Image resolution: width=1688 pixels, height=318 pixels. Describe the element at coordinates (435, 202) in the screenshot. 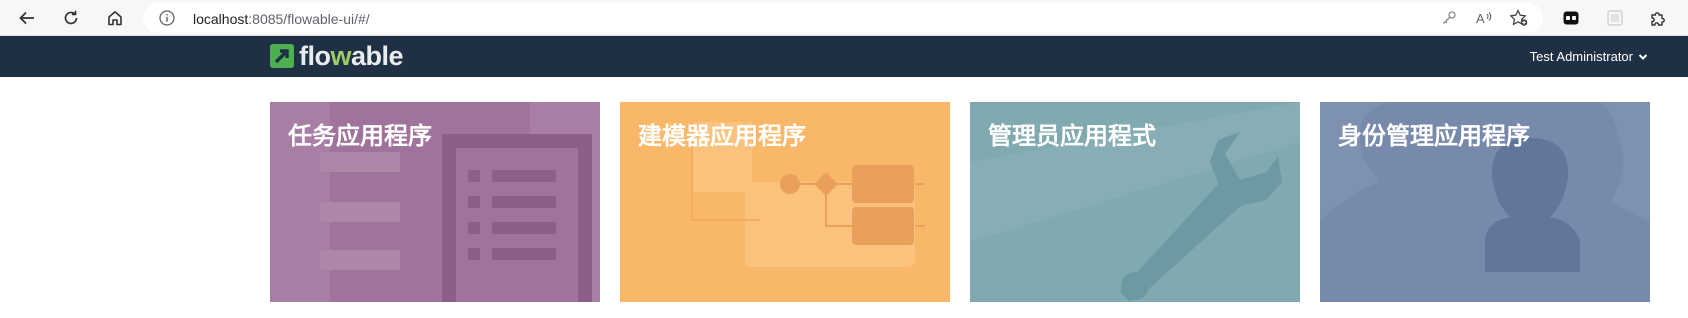

I see `tile-task-app: 任务应用程序` at that location.